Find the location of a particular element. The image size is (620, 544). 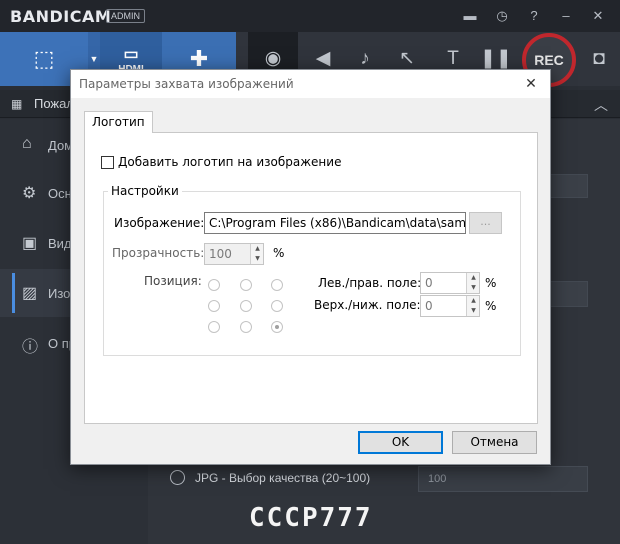

position-radio-middle-center is located at coordinates (246, 306).